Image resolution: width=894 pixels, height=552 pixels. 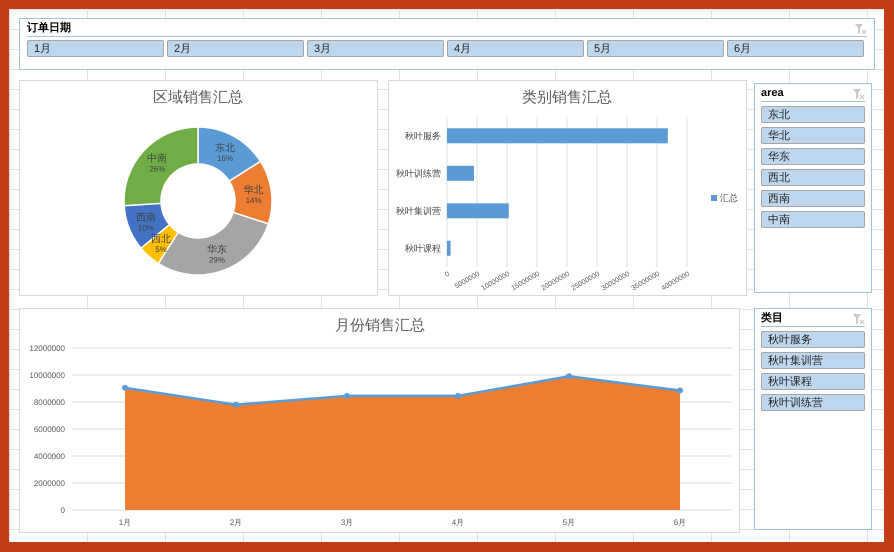 I want to click on slice-label: 西北, so click(x=161, y=239).